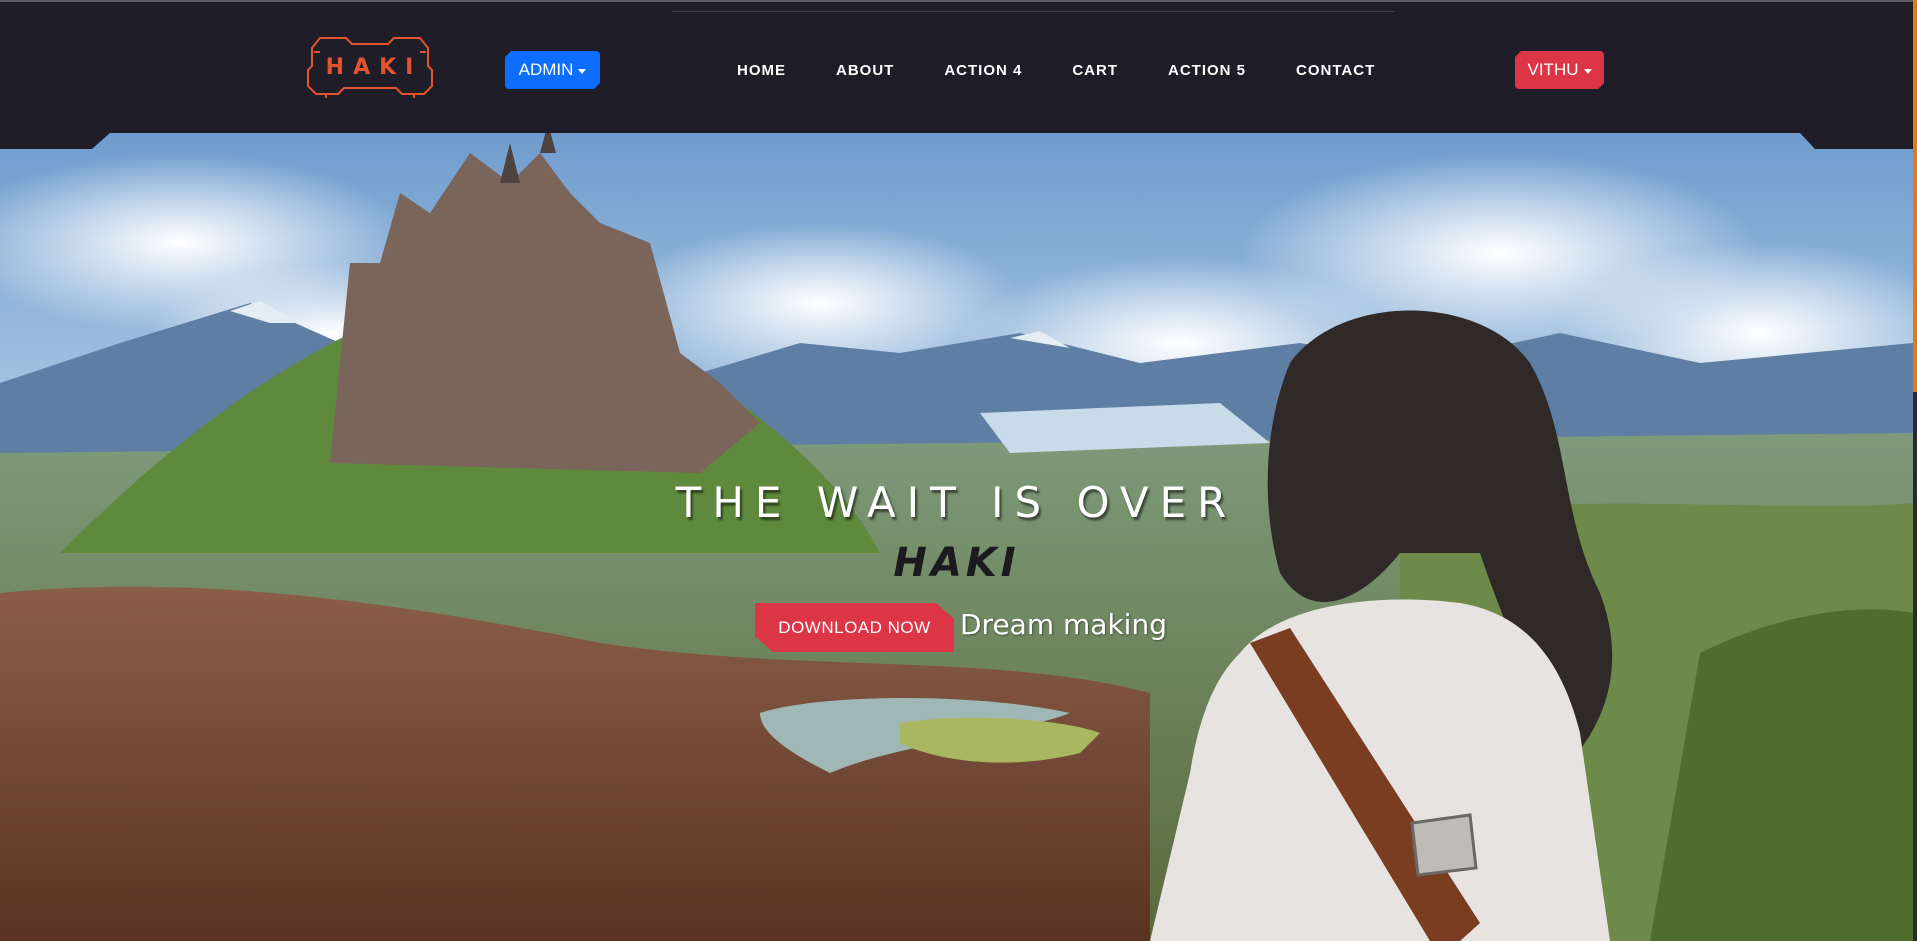 The image size is (1917, 941). What do you see at coordinates (1033, 11) in the screenshot?
I see `header-divider` at bounding box center [1033, 11].